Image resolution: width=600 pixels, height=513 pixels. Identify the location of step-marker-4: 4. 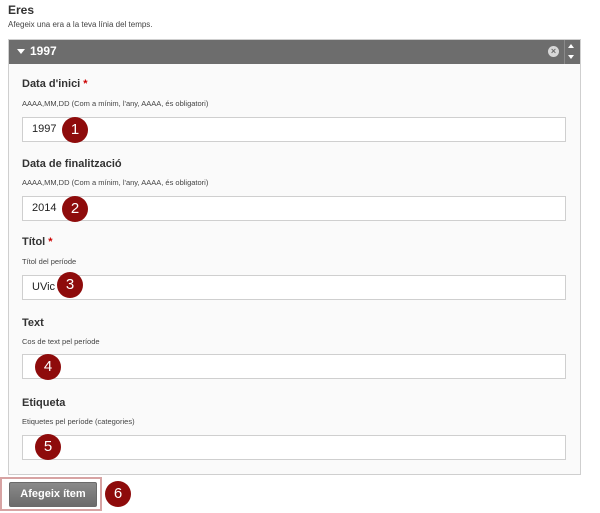
(48, 367).